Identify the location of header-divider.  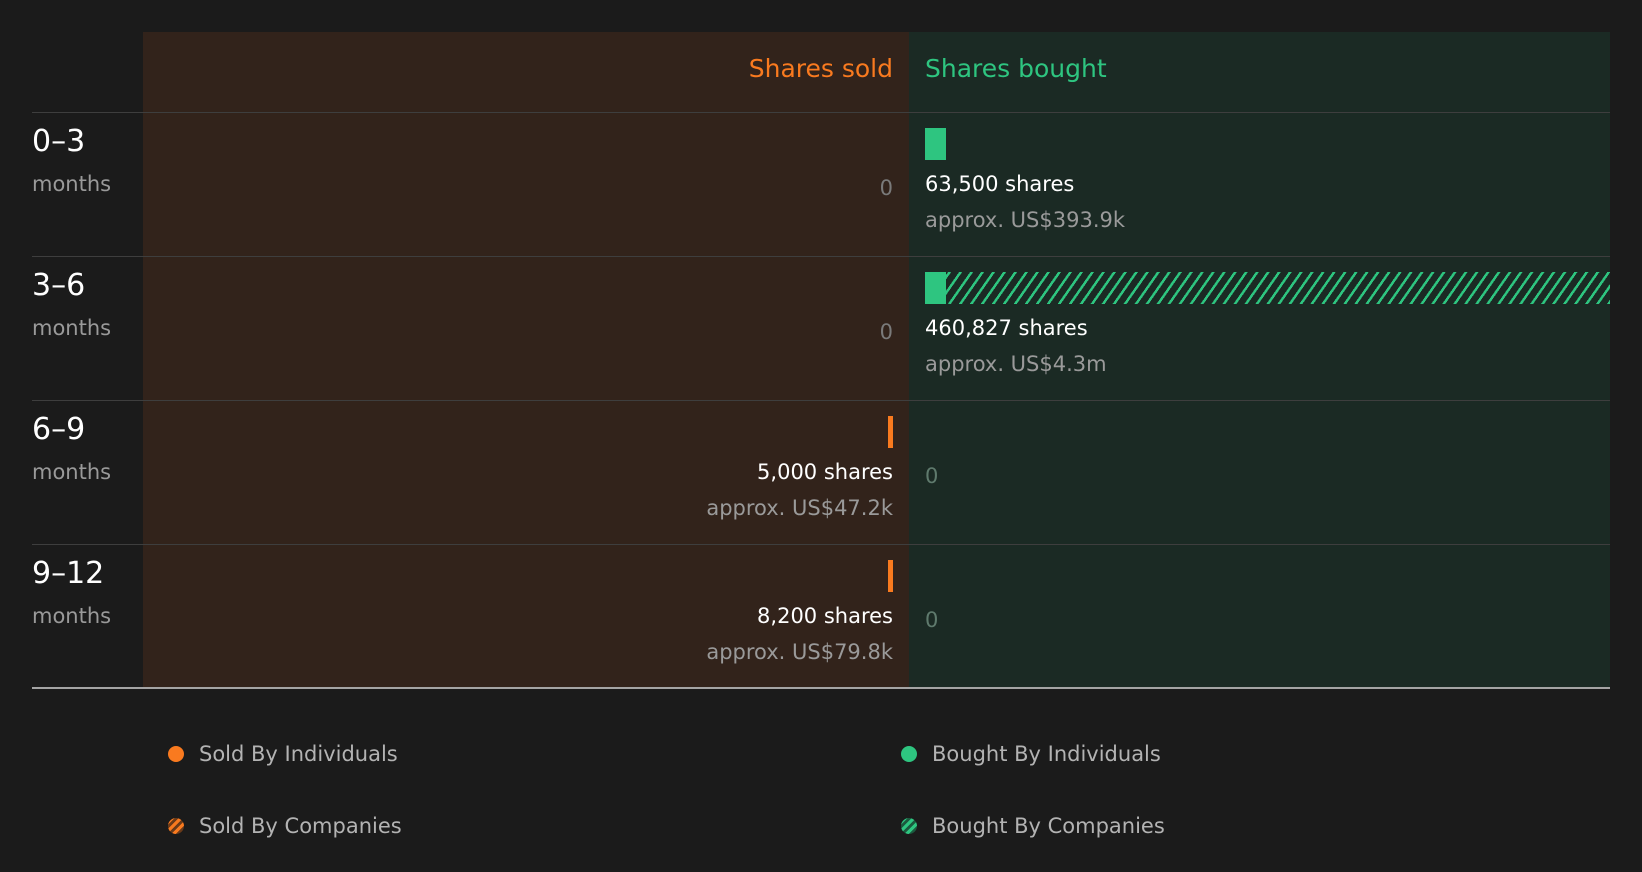
(821, 112).